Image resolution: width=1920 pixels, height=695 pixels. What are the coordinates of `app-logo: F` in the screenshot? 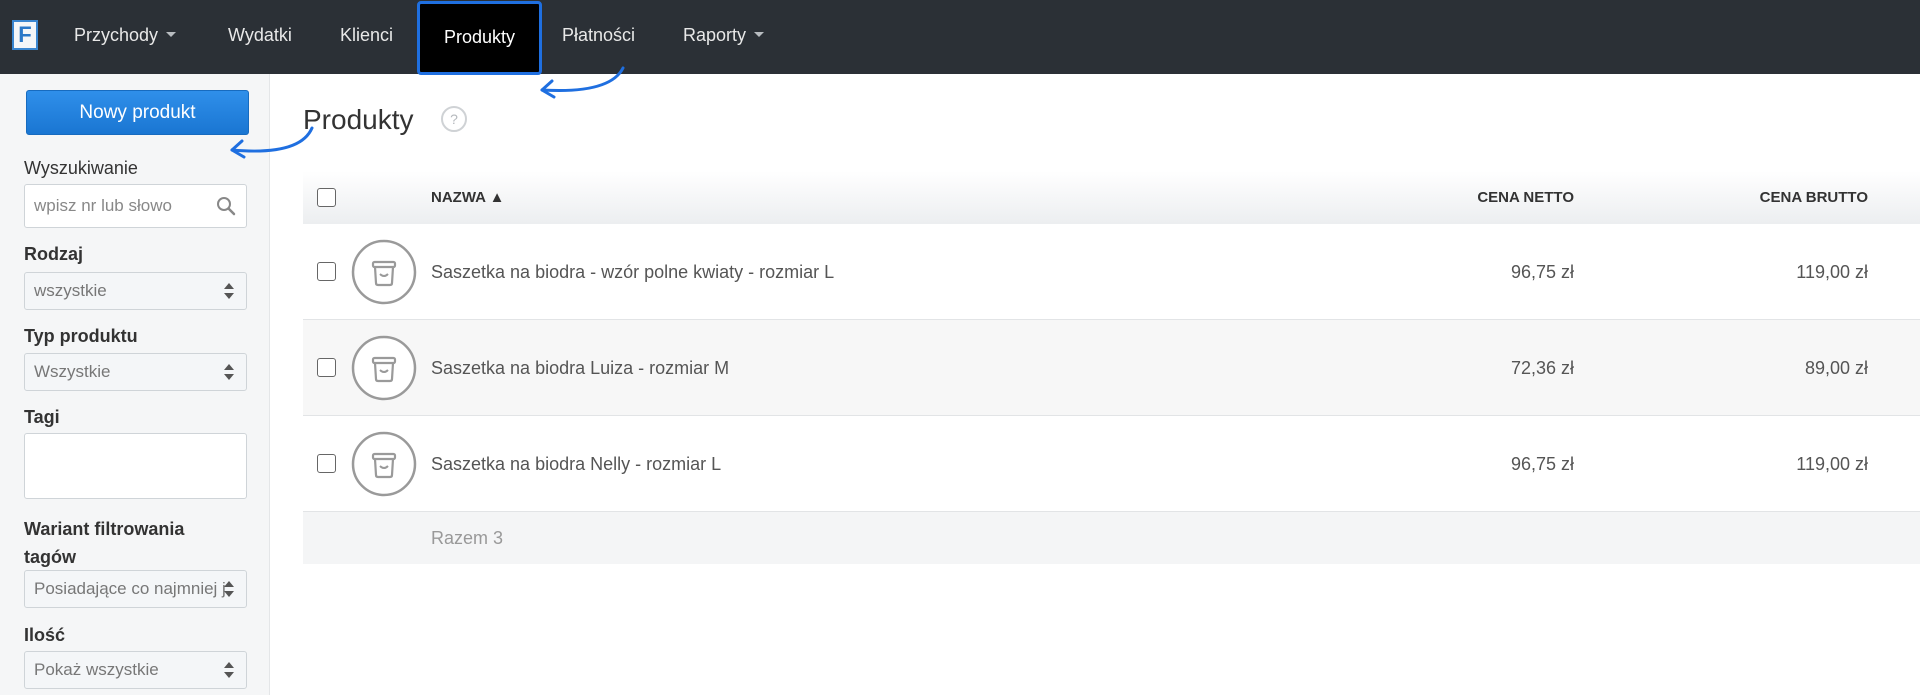 It's located at (25, 35).